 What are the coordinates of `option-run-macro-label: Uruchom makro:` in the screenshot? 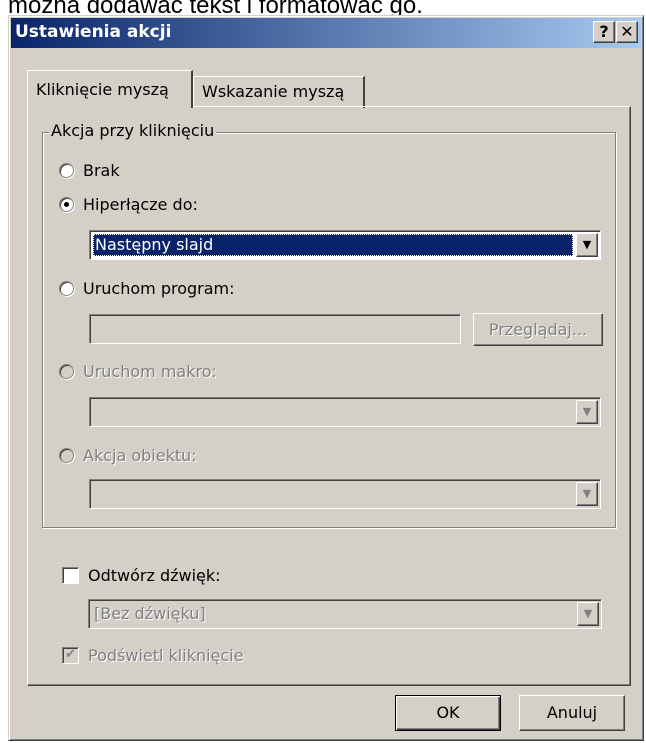 It's located at (150, 371).